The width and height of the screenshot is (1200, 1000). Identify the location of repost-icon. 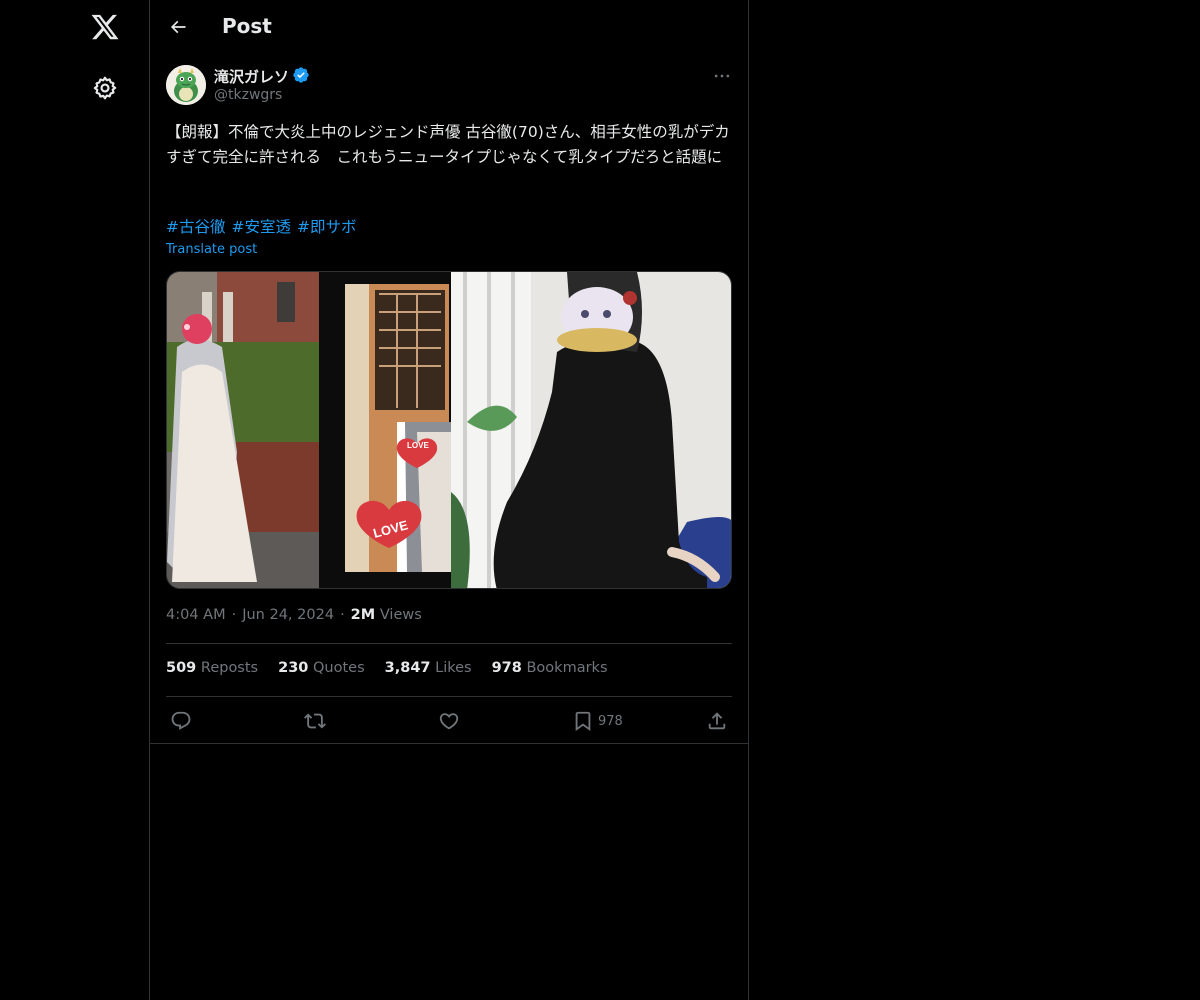
(315, 721).